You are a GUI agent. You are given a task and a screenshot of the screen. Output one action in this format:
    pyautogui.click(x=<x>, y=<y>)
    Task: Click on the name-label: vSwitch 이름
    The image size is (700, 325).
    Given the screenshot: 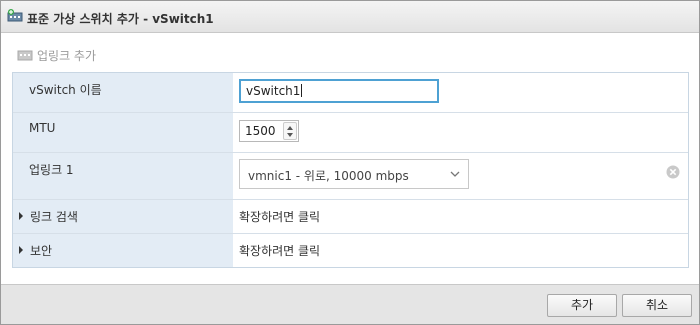 What is the action you would take?
    pyautogui.click(x=65, y=90)
    